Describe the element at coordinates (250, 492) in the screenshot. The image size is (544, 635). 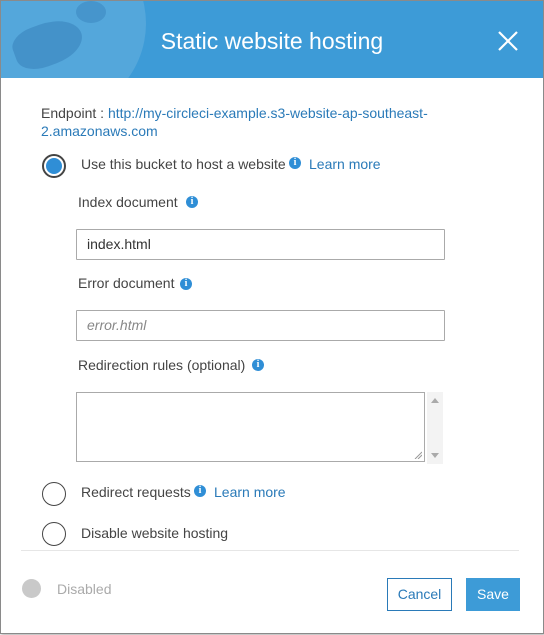
I see `redirect-learn-more-link: Learn more` at that location.